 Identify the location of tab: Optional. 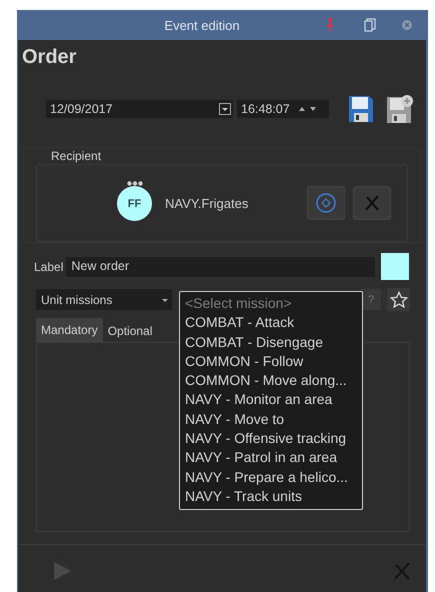
(130, 331).